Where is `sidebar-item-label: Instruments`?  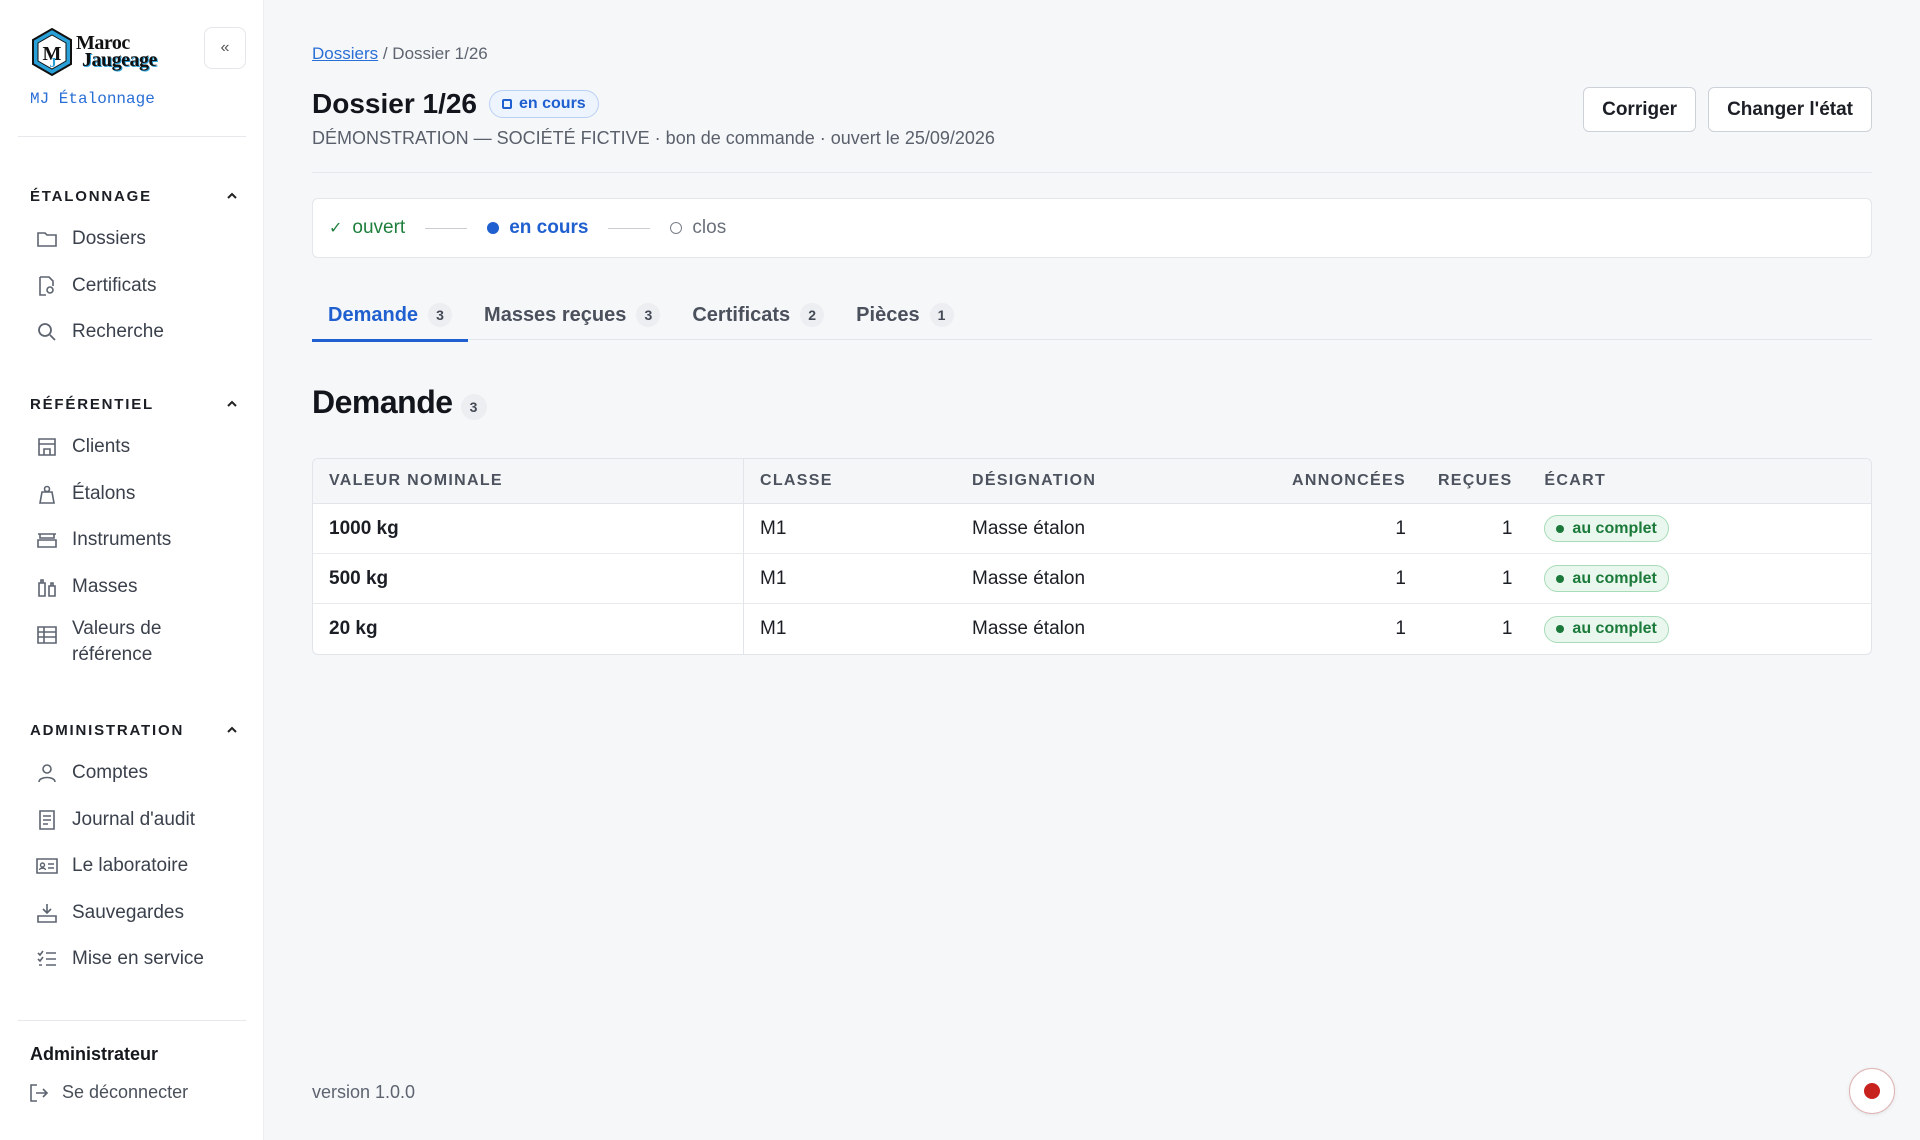
sidebar-item-label: Instruments is located at coordinates (122, 540).